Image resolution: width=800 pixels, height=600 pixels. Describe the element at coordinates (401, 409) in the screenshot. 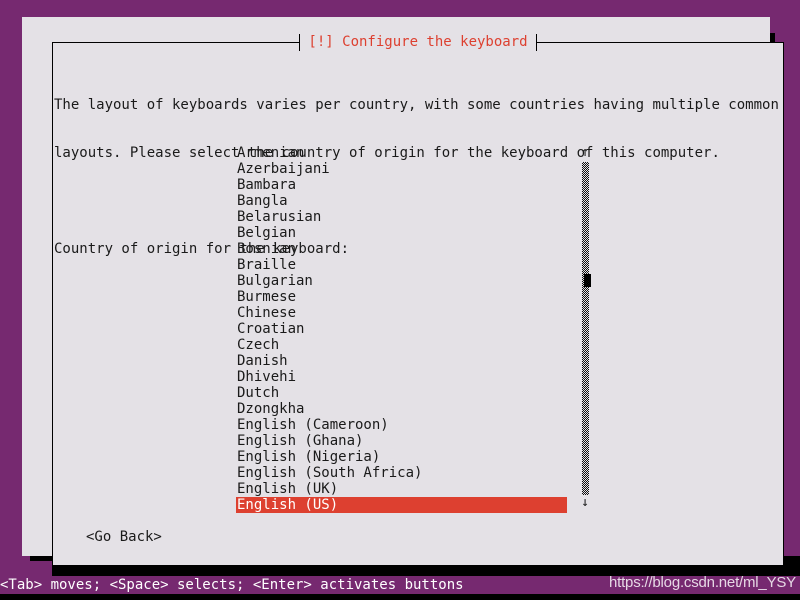

I see `list-item: Dzongkha` at that location.